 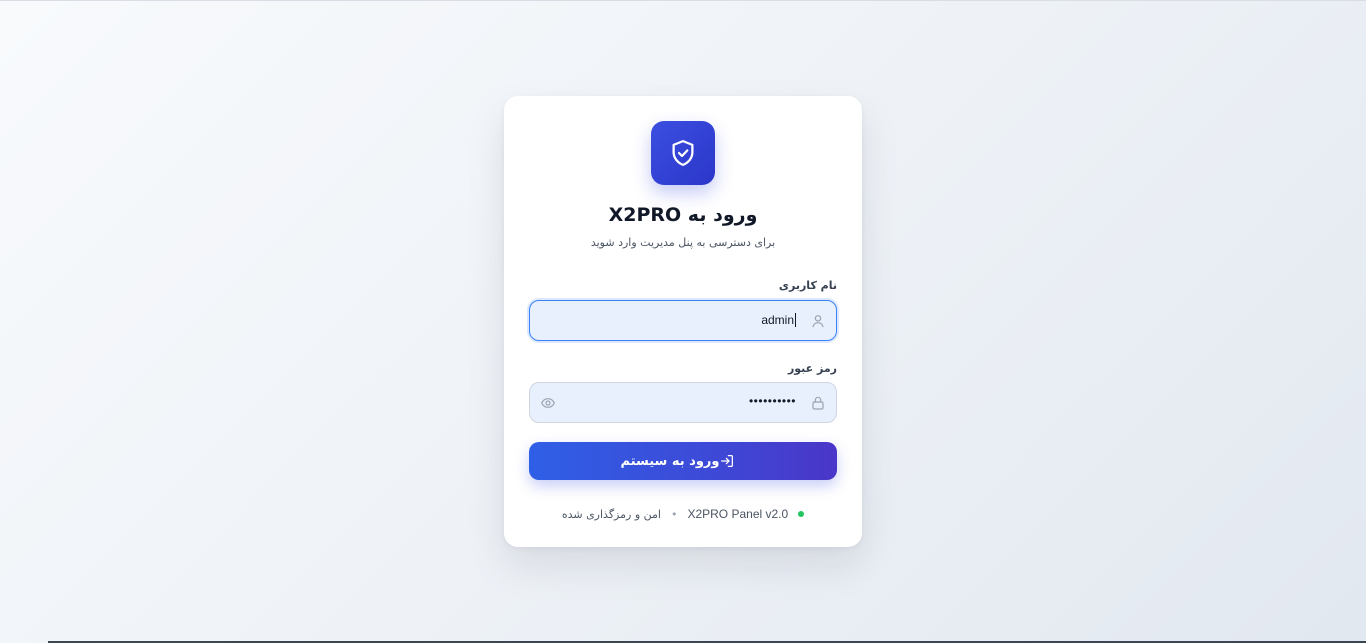 What do you see at coordinates (683, 0) in the screenshot?
I see `top-border` at bounding box center [683, 0].